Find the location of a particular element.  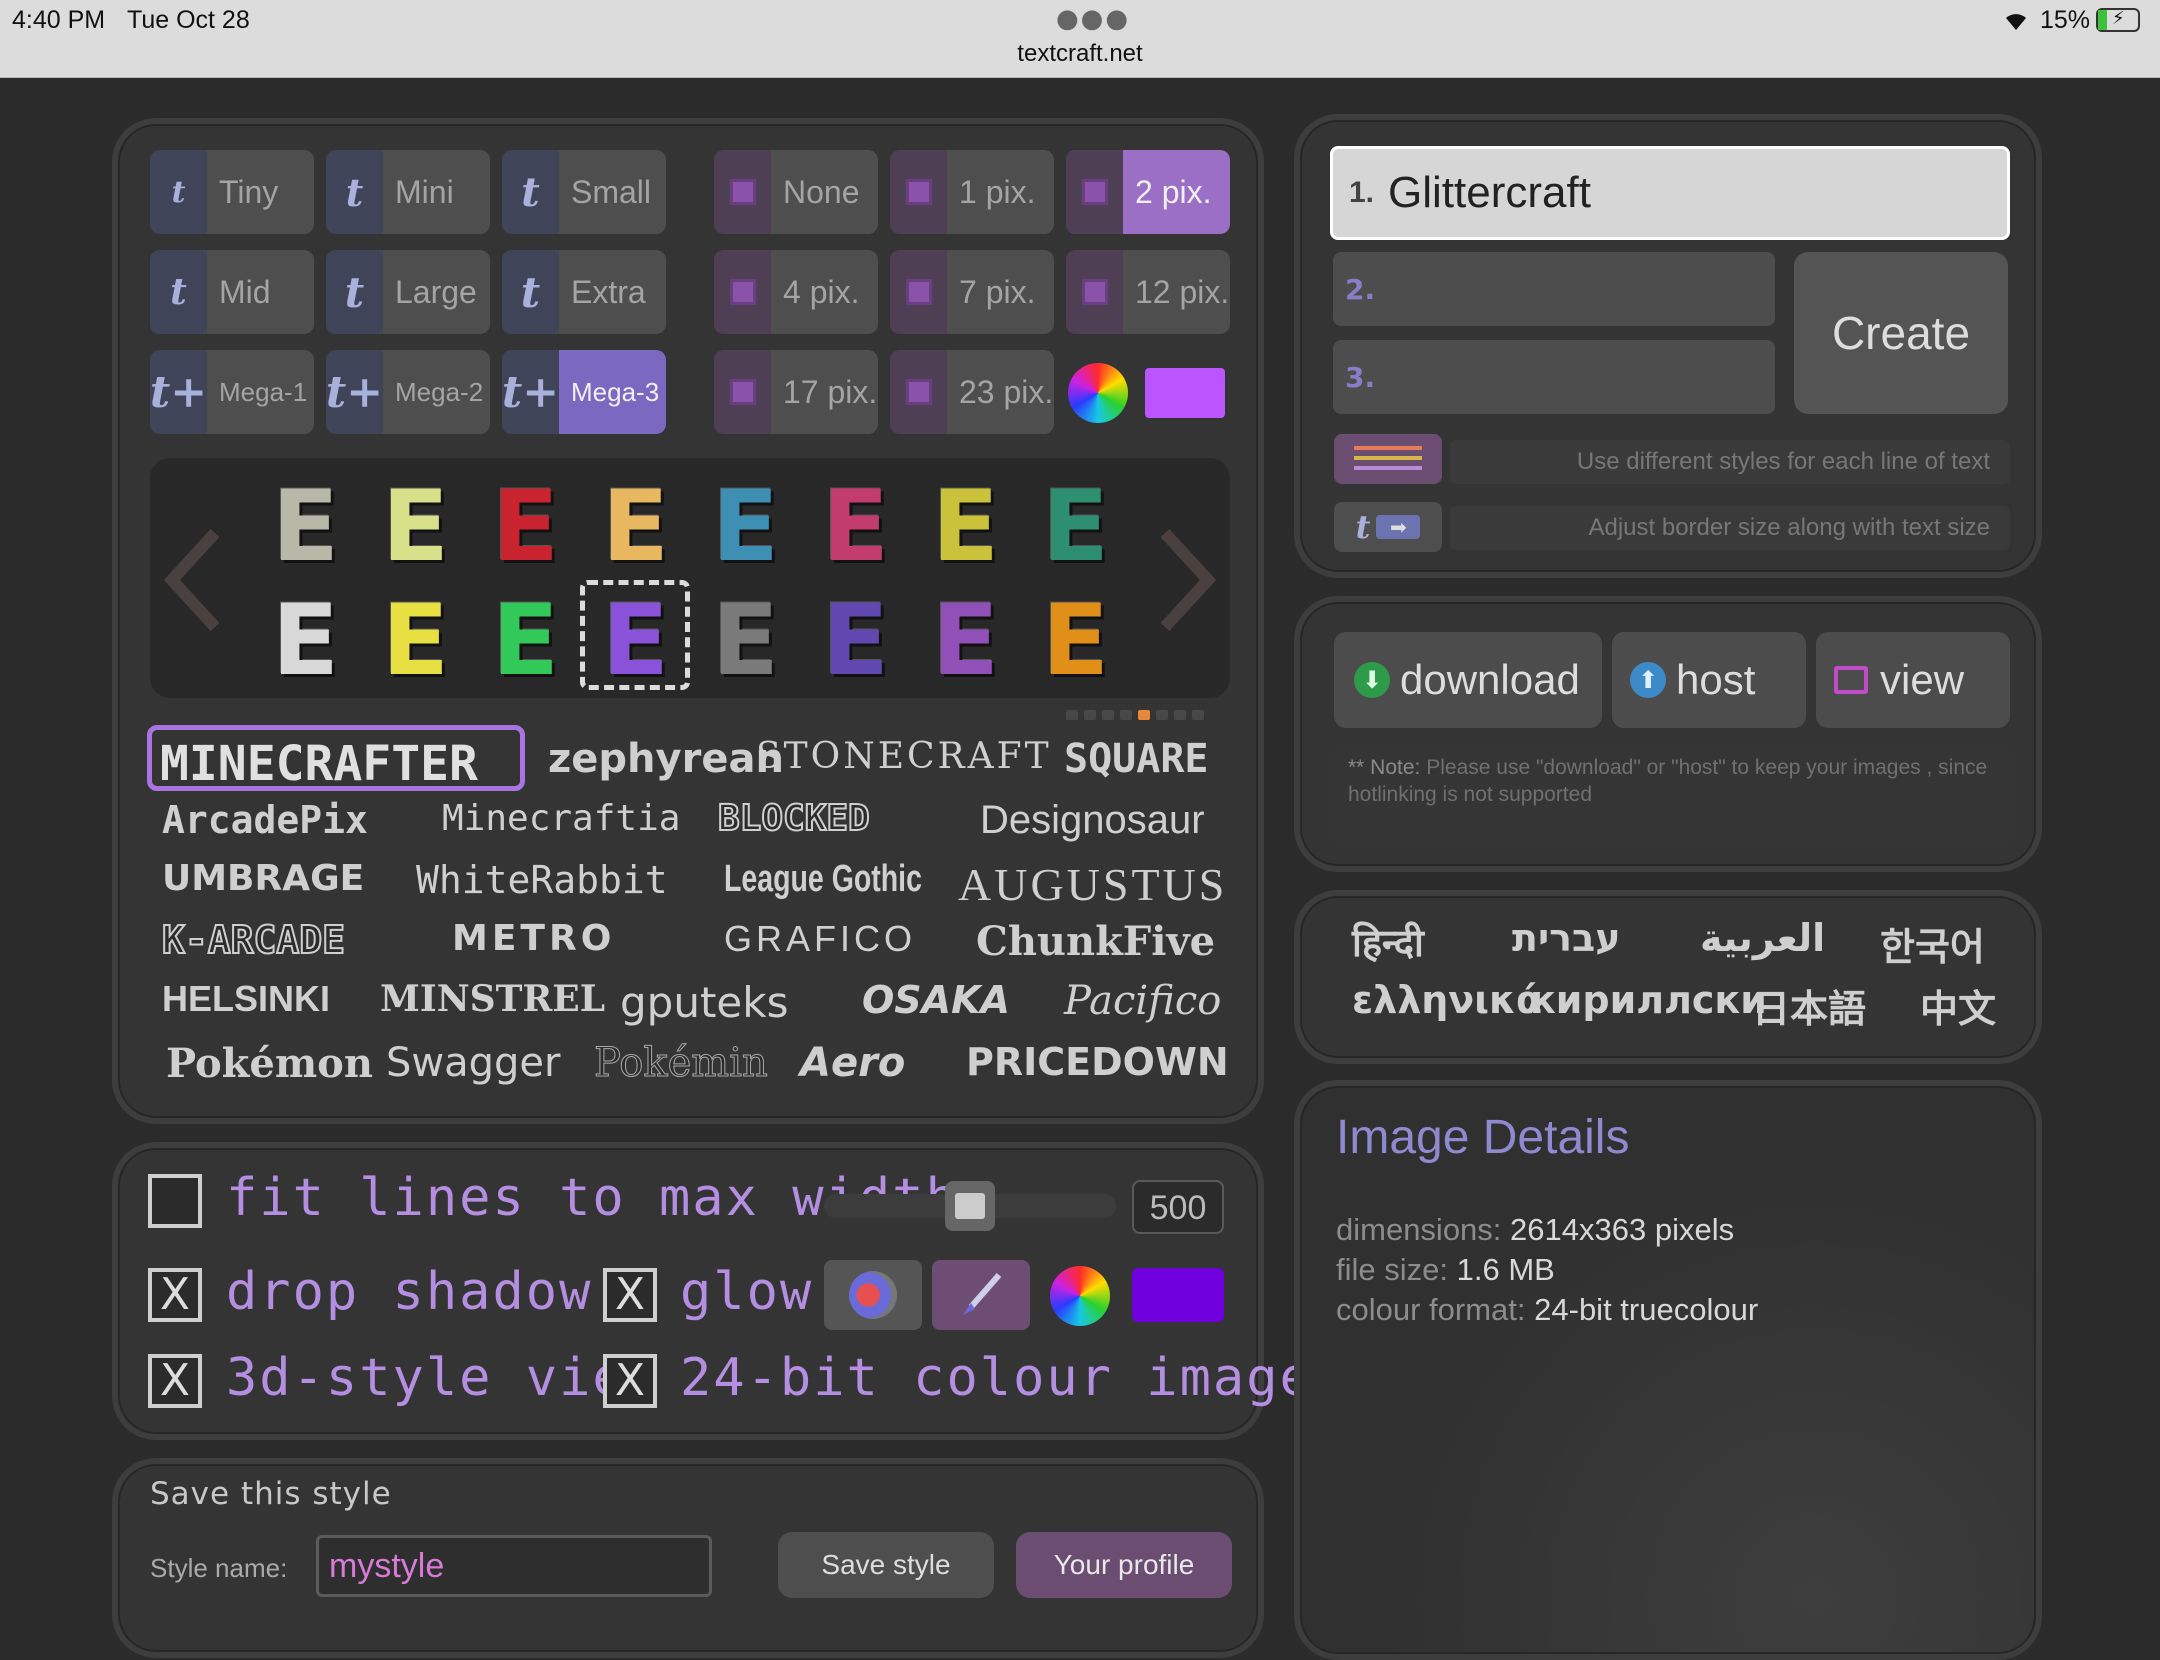

font-option: OSAKA is located at coordinates (936, 1000).